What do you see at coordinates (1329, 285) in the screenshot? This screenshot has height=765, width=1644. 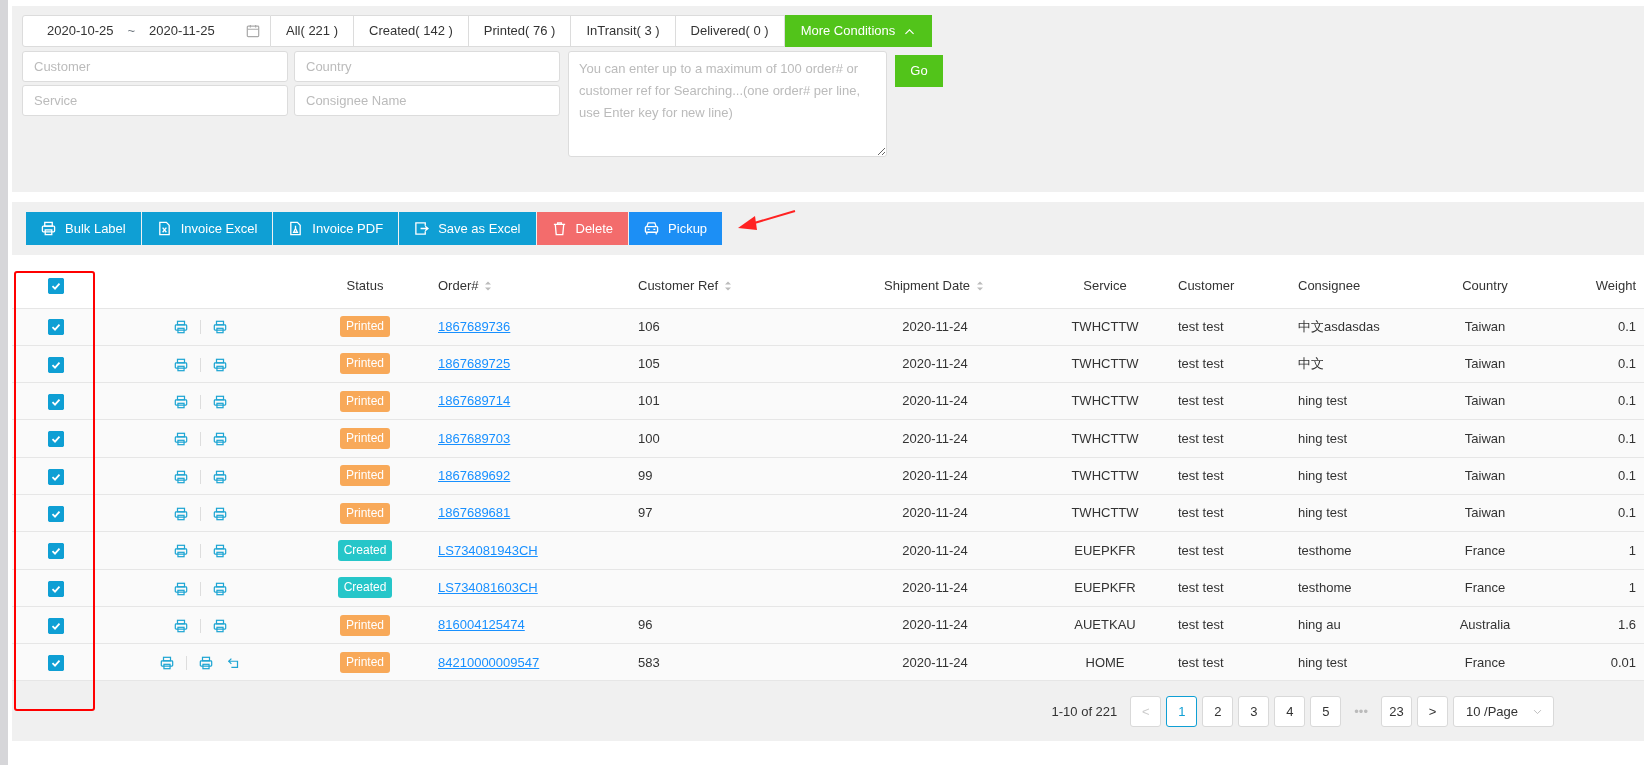 I see `column-header: Consignee` at bounding box center [1329, 285].